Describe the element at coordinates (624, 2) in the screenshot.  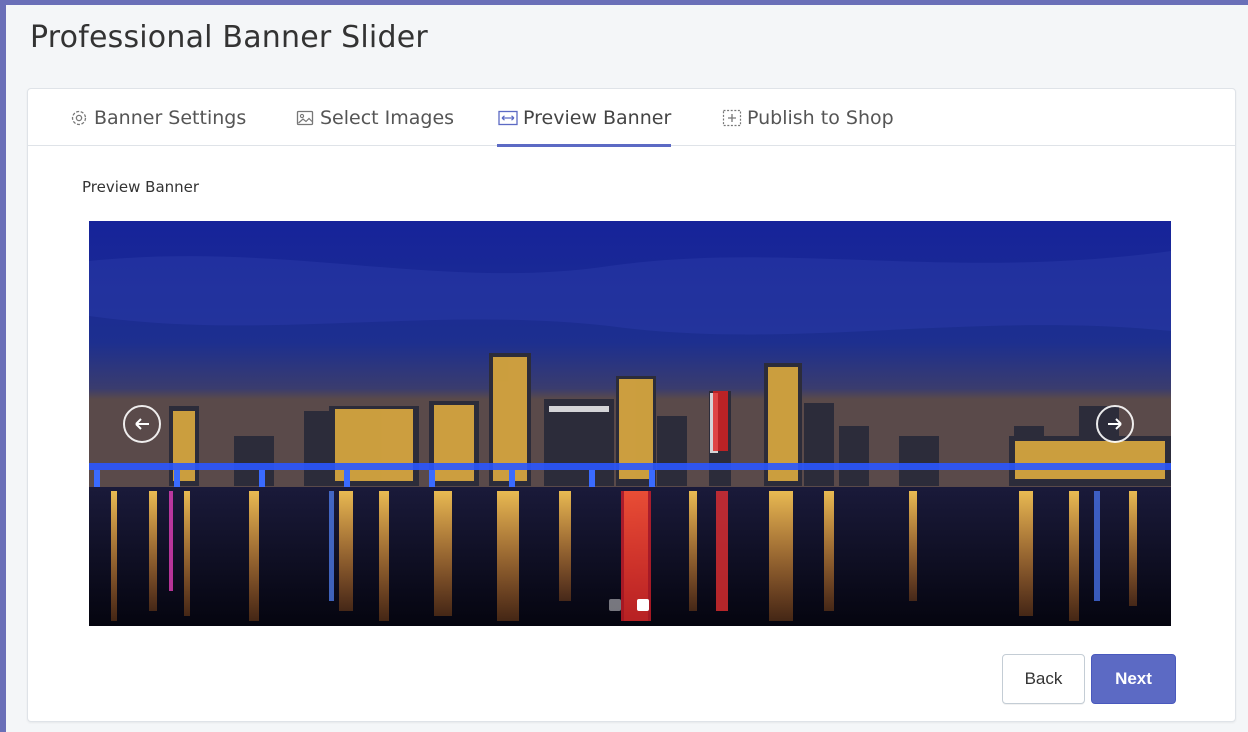
I see `window-frame-top` at that location.